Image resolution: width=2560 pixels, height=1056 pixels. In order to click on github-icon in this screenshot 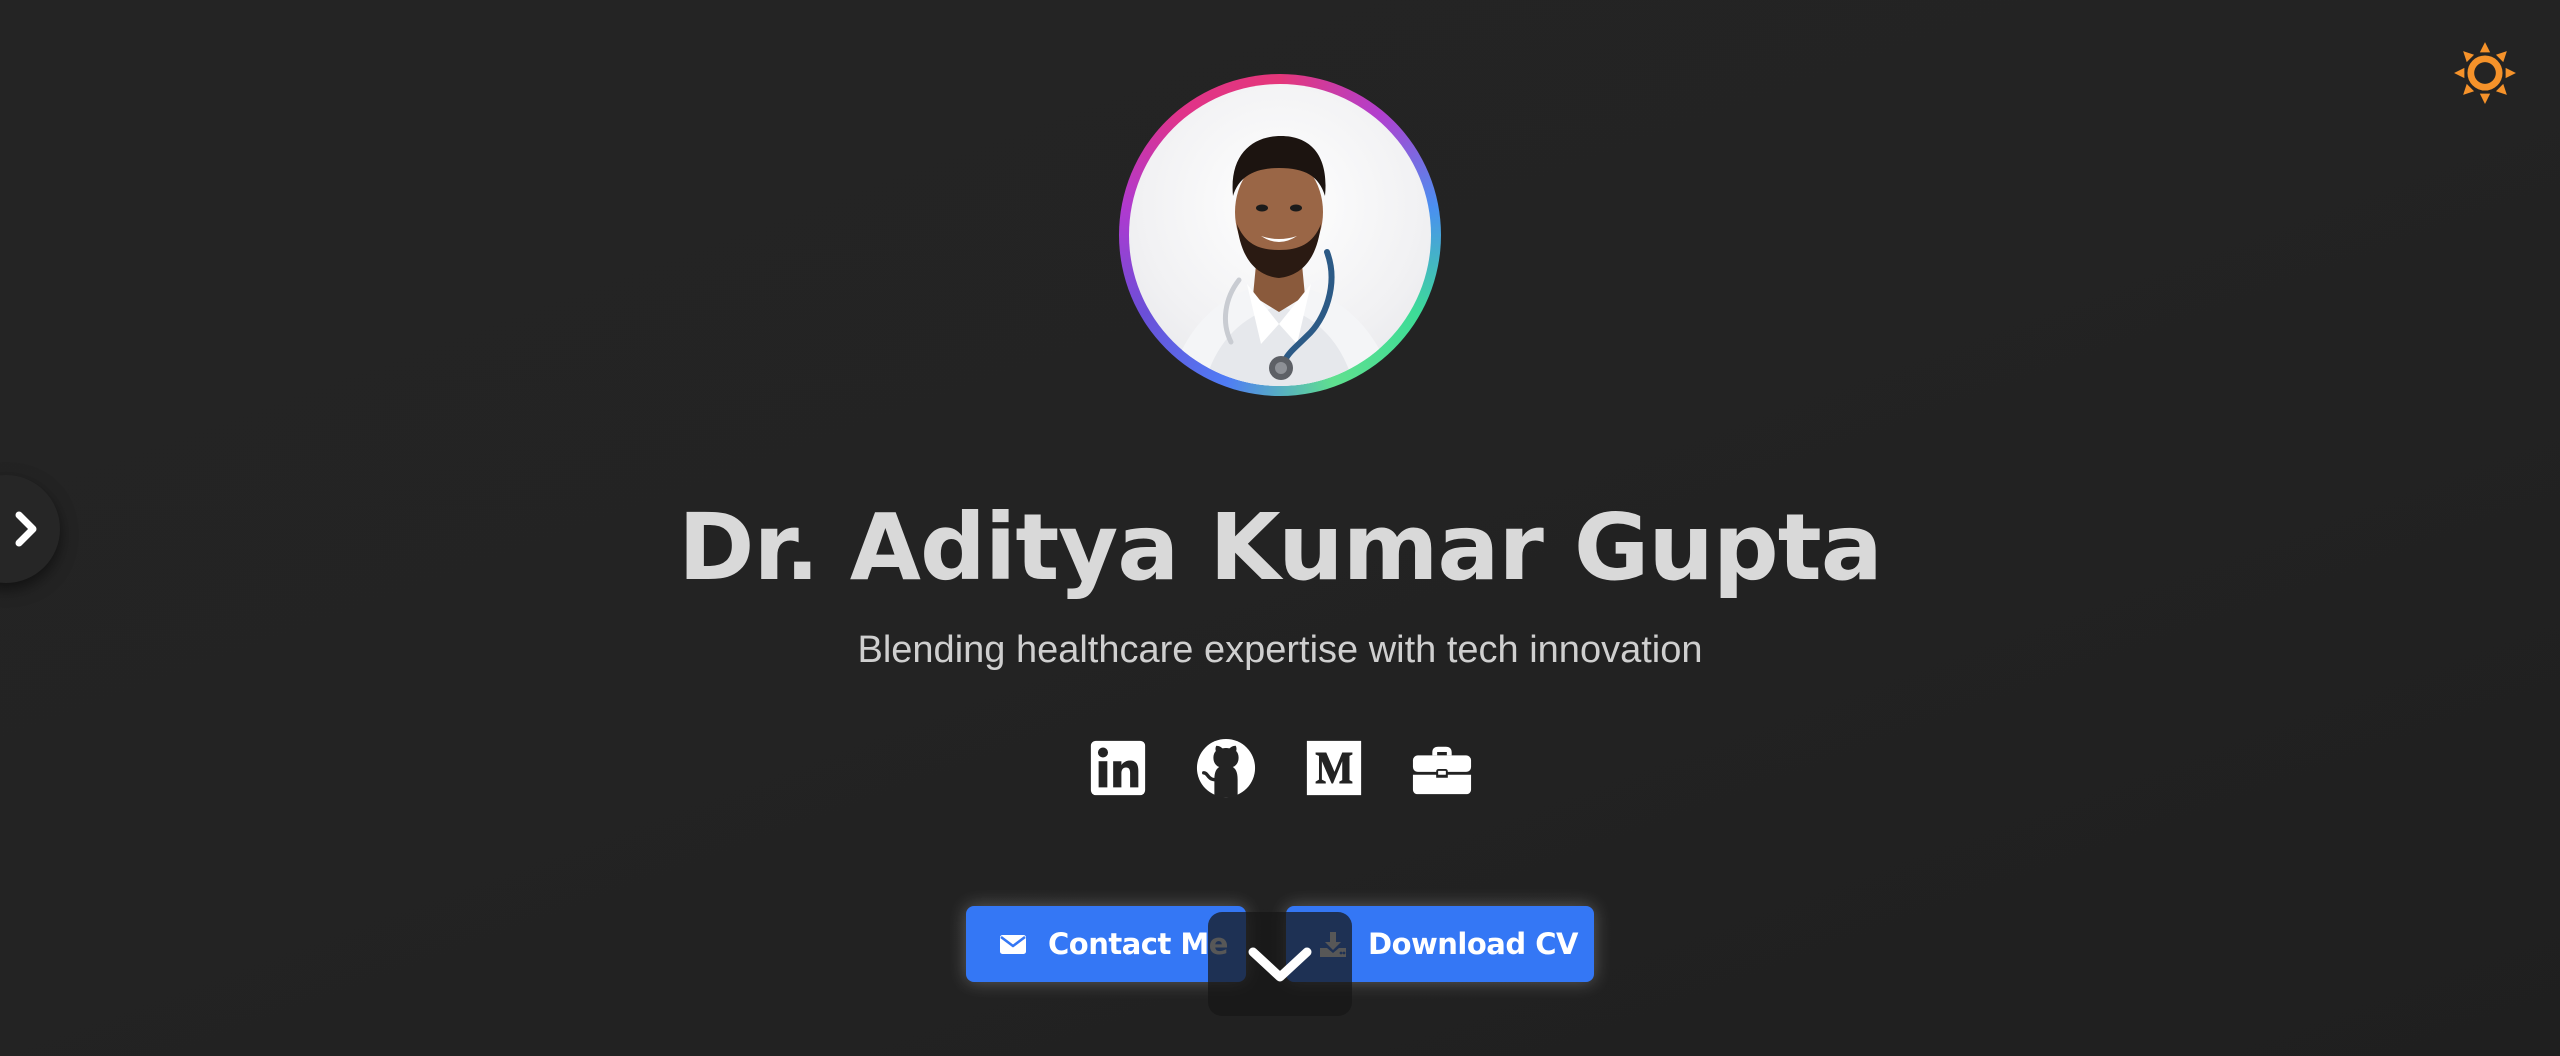, I will do `click(1226, 768)`.